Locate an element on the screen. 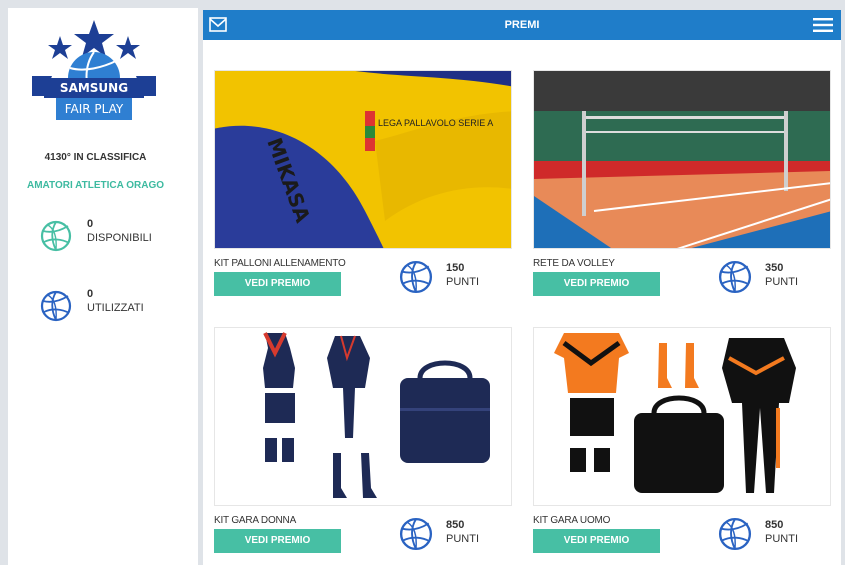  prize-name: RETE DA VOLLEY is located at coordinates (574, 263).